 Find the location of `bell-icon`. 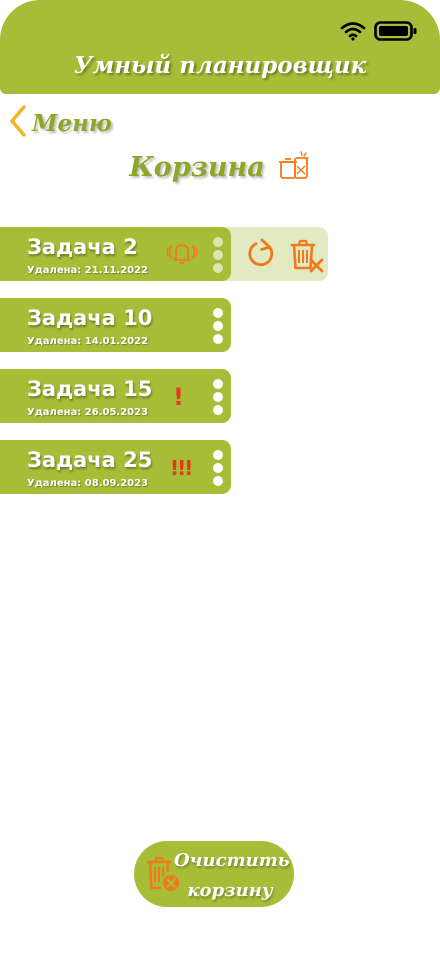

bell-icon is located at coordinates (182, 255).